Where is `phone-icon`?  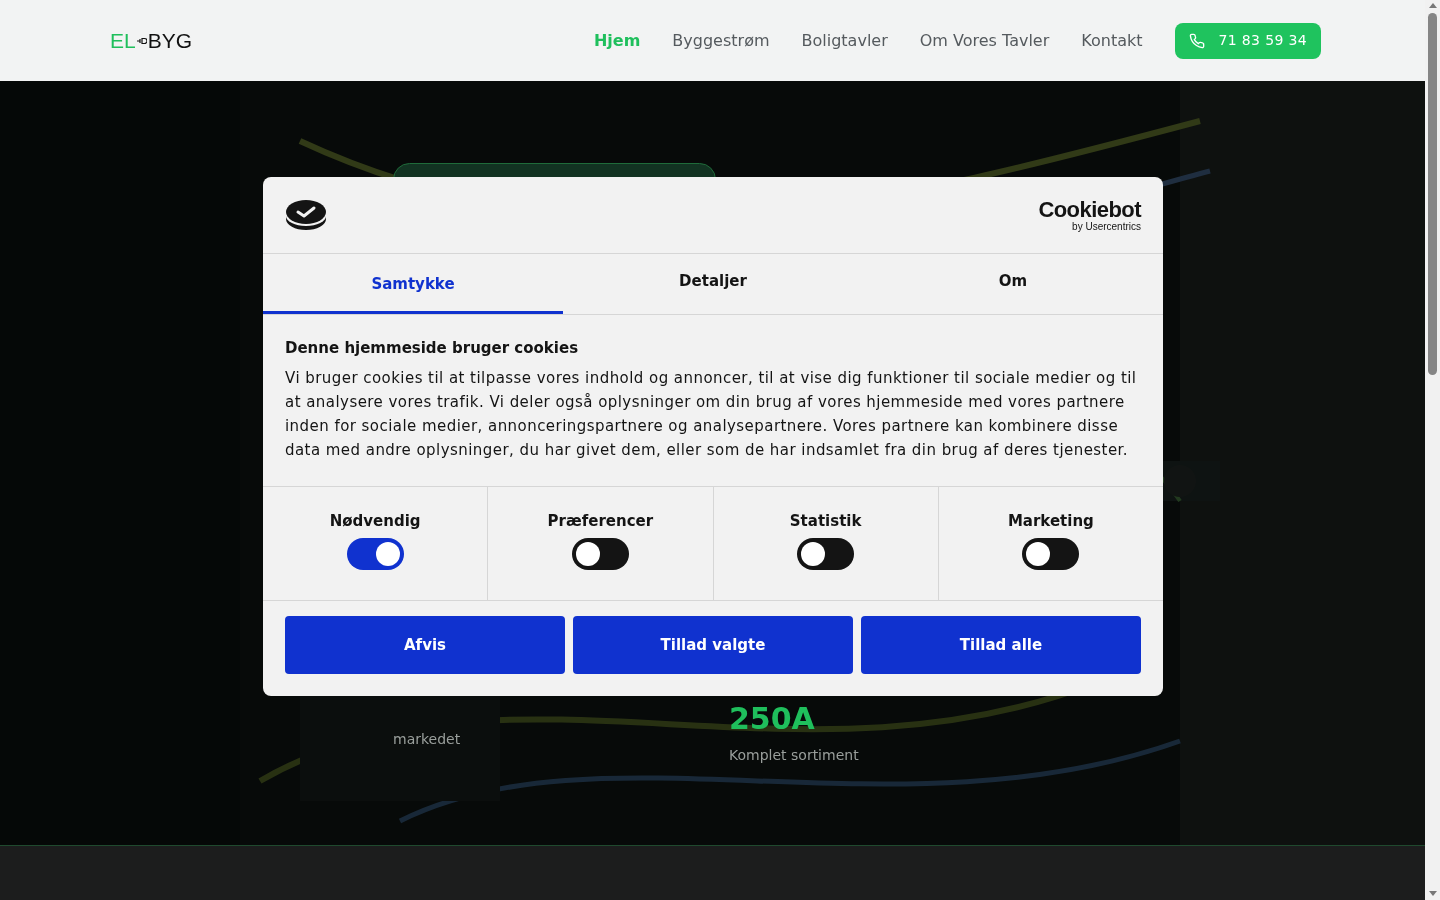
phone-icon is located at coordinates (1196, 40).